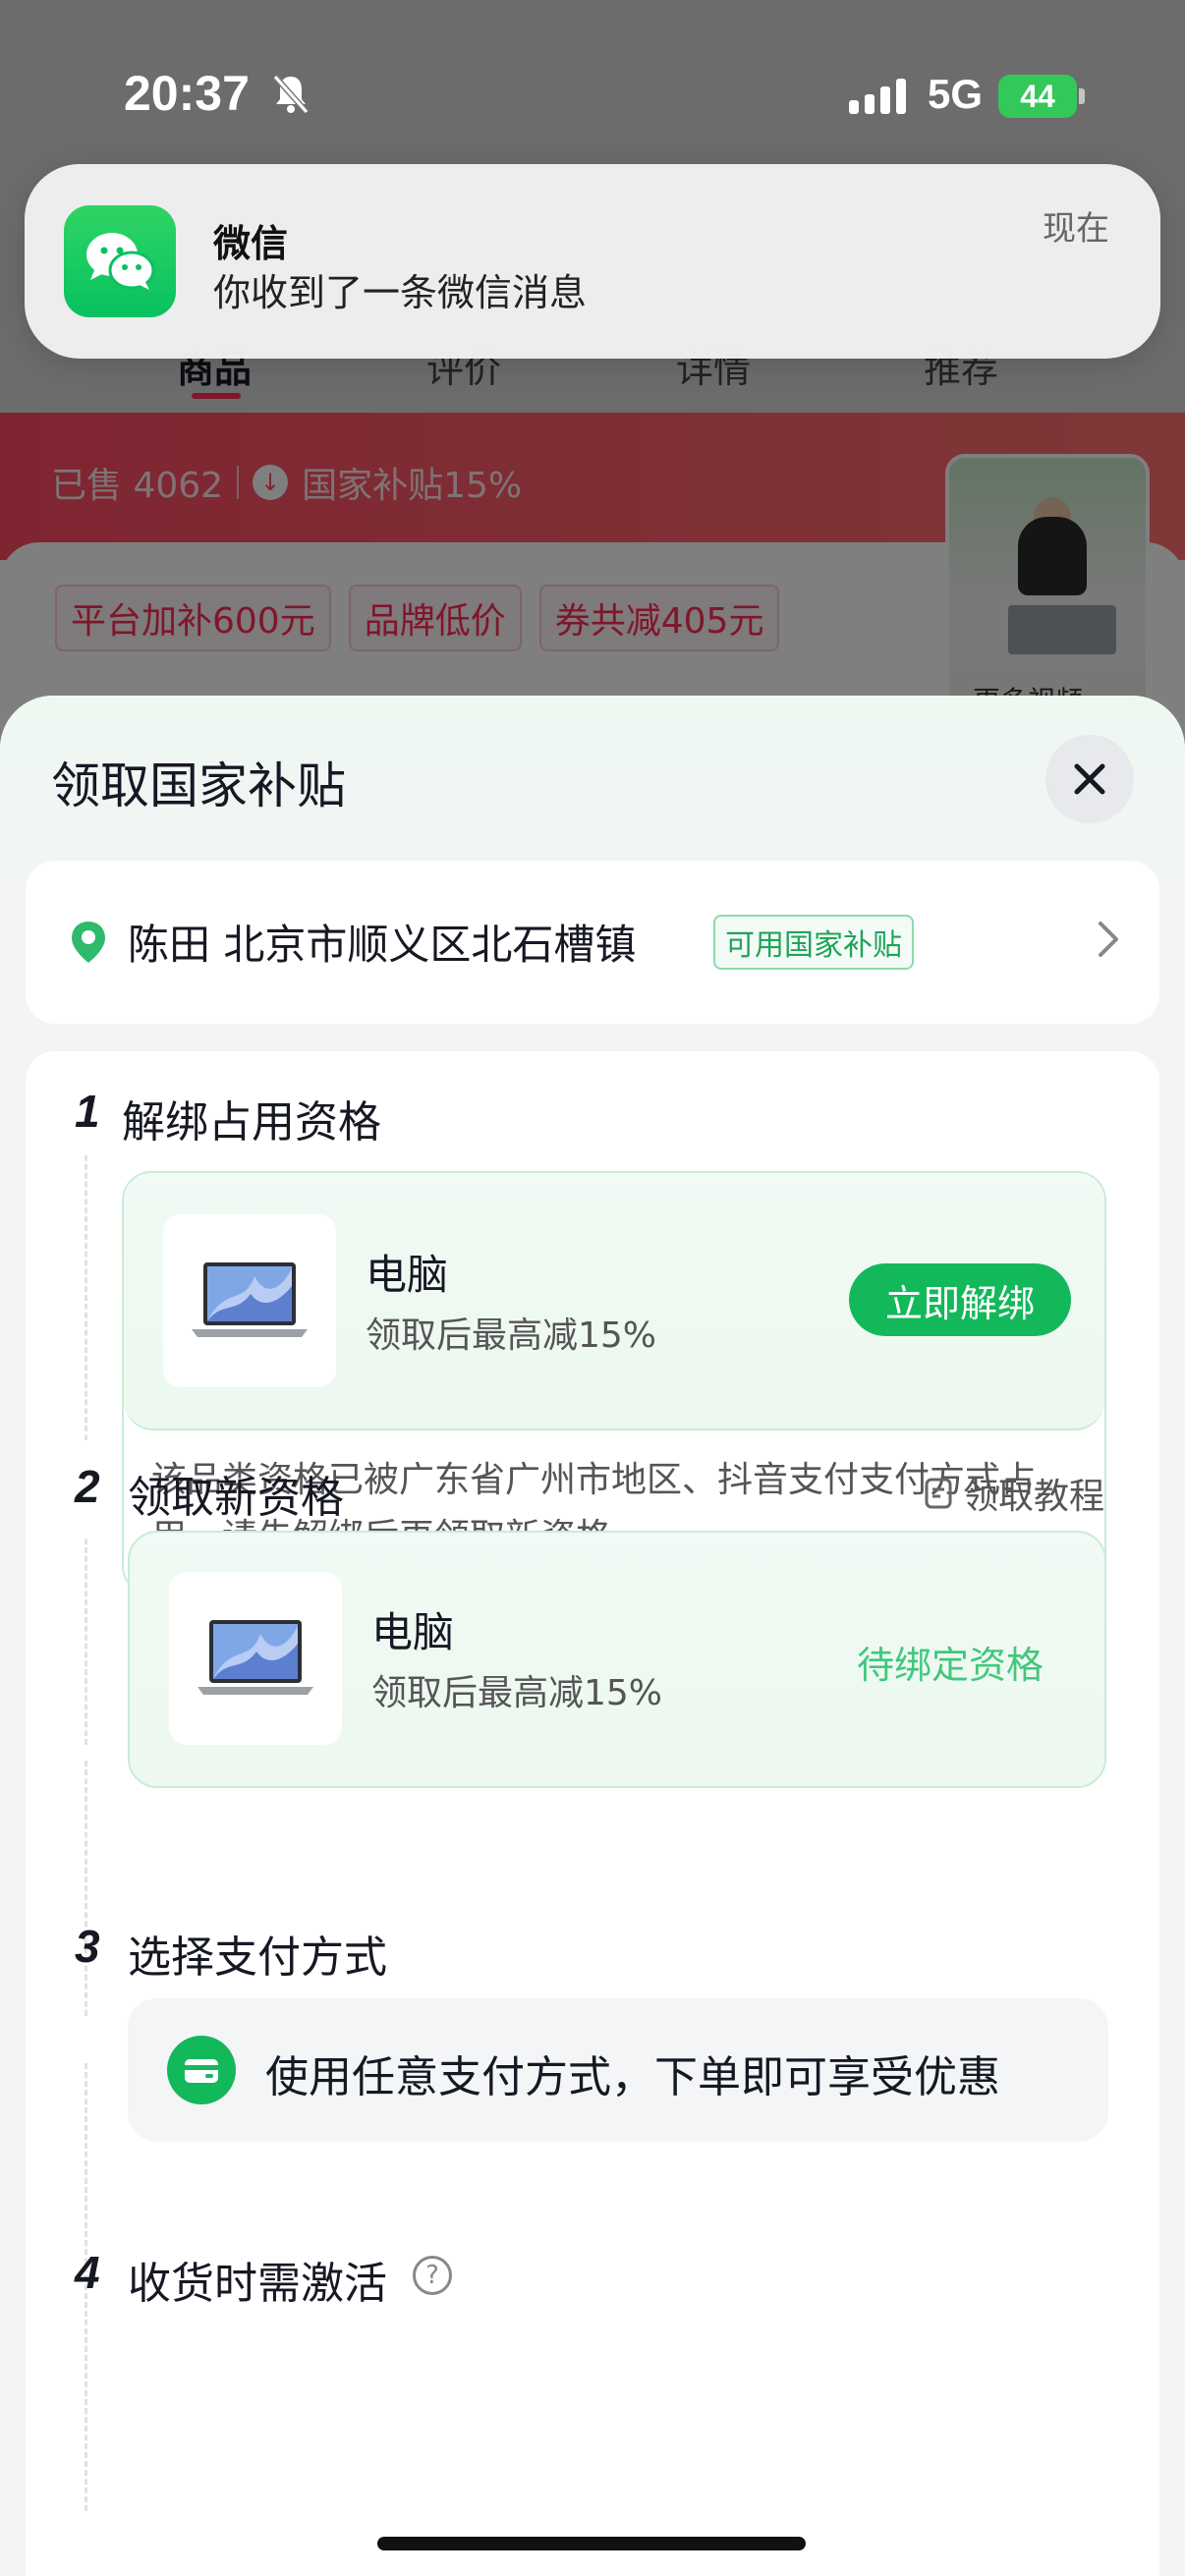  What do you see at coordinates (814, 942) in the screenshot?
I see `subsidy-available-badge: 可用国家补贴` at bounding box center [814, 942].